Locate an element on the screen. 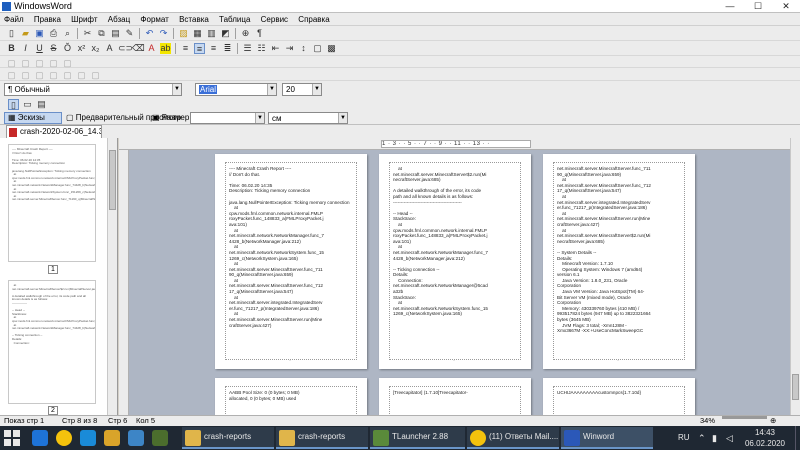 Image resolution: width=800 pixels, height=450 pixels. decrease-indent-icon: ⇤ is located at coordinates (275, 48).